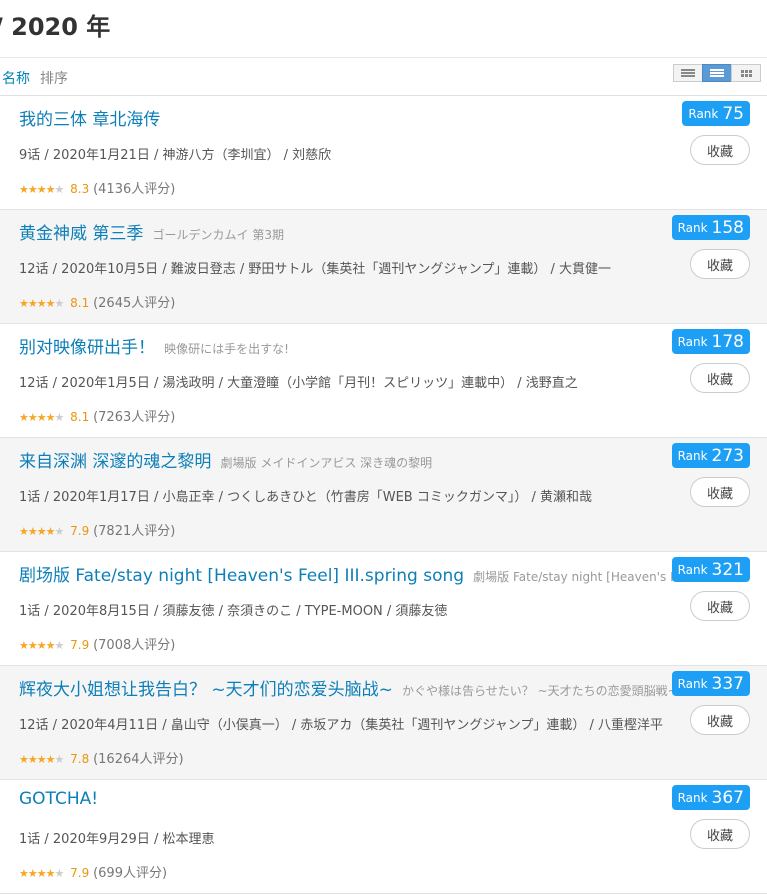 Image resolution: width=767 pixels, height=894 pixels. Describe the element at coordinates (539, 691) in the screenshot. I see `item-subtitle: かぐや様は告らせたい？ ~天才たちの恋愛頭脳戦~` at that location.